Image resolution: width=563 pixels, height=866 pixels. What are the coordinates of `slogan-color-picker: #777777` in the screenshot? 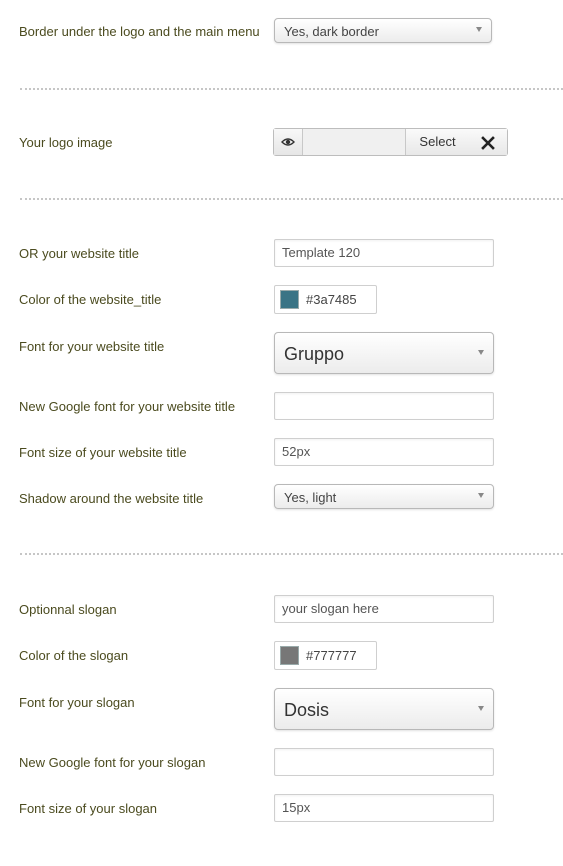 It's located at (325, 655).